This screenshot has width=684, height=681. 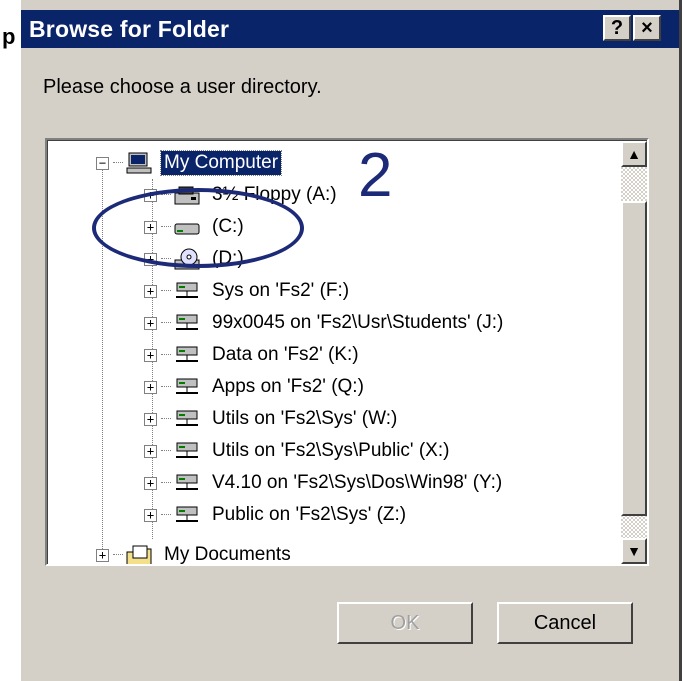 I want to click on tree-label: Apps on 'Fs2' (Q:), so click(x=288, y=387).